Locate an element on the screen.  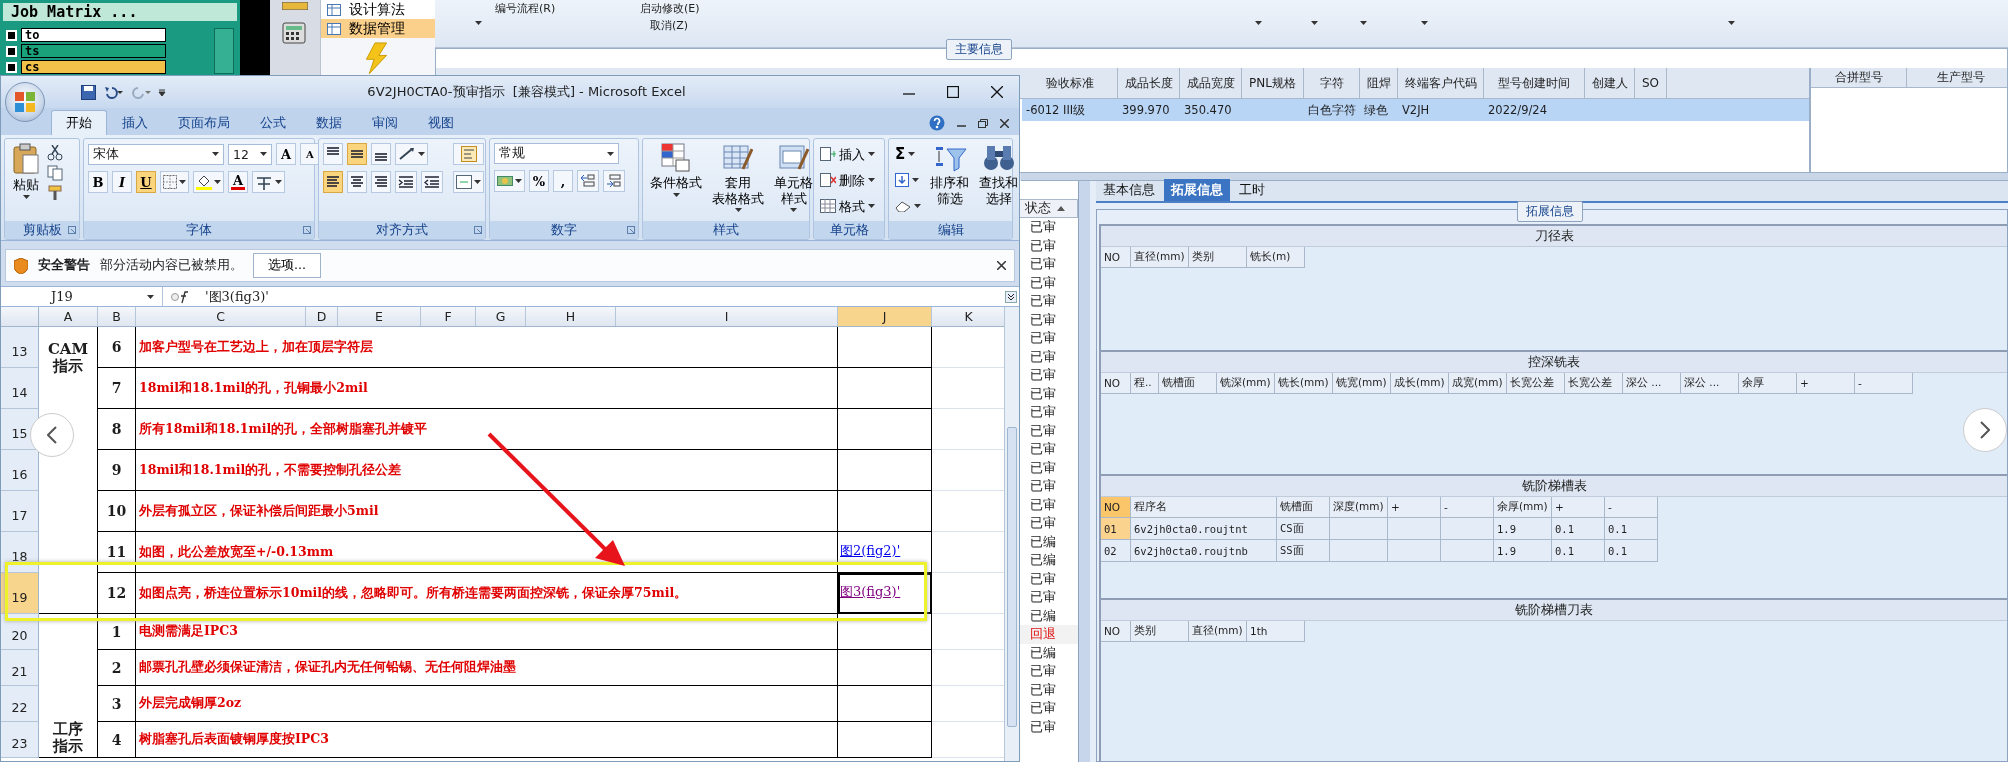
tab: 工时 is located at coordinates (1252, 190).